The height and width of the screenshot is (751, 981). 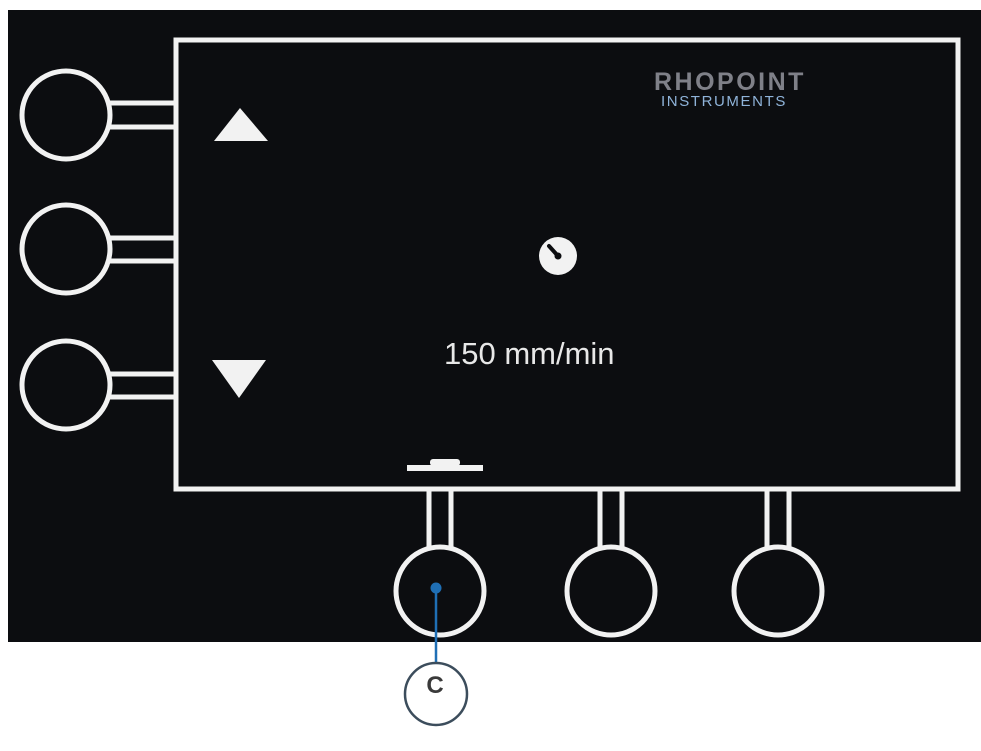 I want to click on up-arrow-icon, so click(x=241, y=124).